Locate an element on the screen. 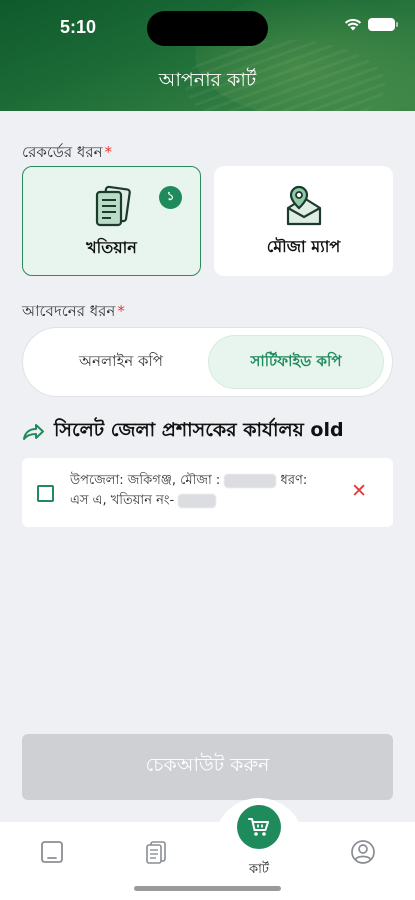 This screenshot has height=900, width=415. tab-cart-label: কার্ট is located at coordinates (259, 869).